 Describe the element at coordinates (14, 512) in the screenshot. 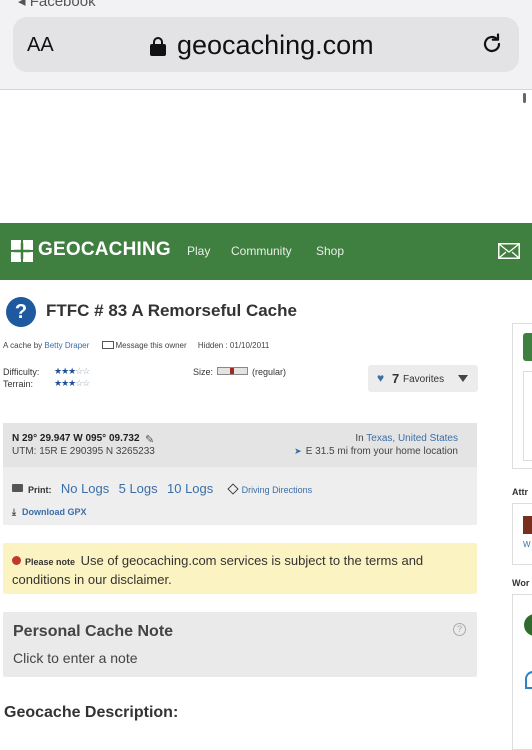

I see `download-icon: ⤓` at that location.